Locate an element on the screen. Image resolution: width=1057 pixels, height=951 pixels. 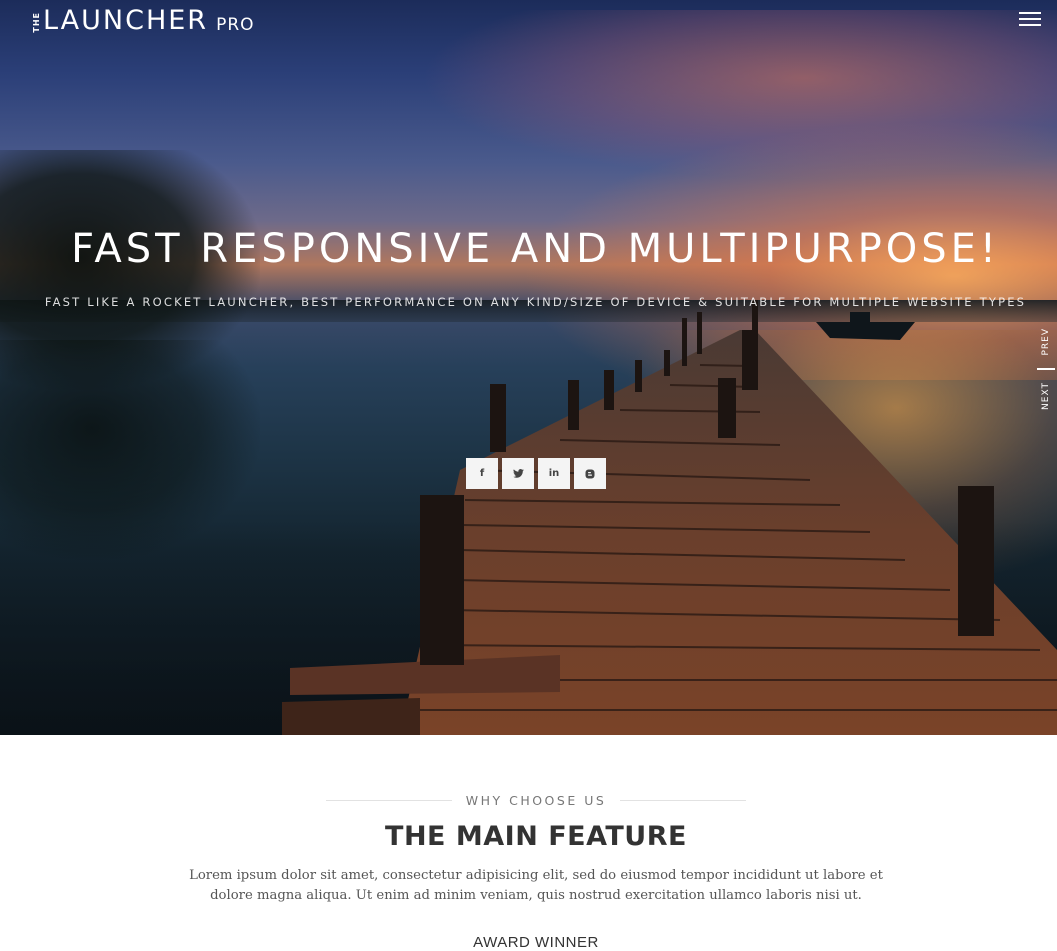
site-logo: THE LAUNCHER PRO is located at coordinates (143, 21).